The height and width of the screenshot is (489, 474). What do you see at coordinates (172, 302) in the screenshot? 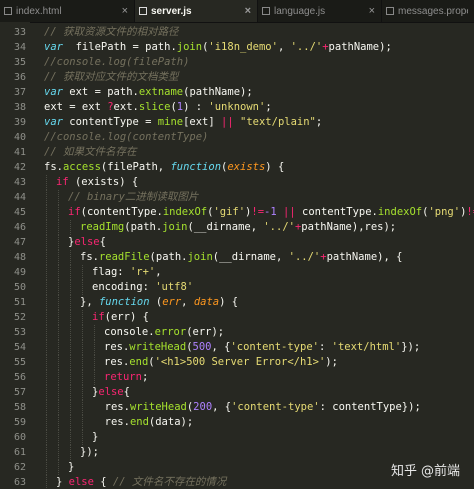
I see `code-token: err` at bounding box center [172, 302].